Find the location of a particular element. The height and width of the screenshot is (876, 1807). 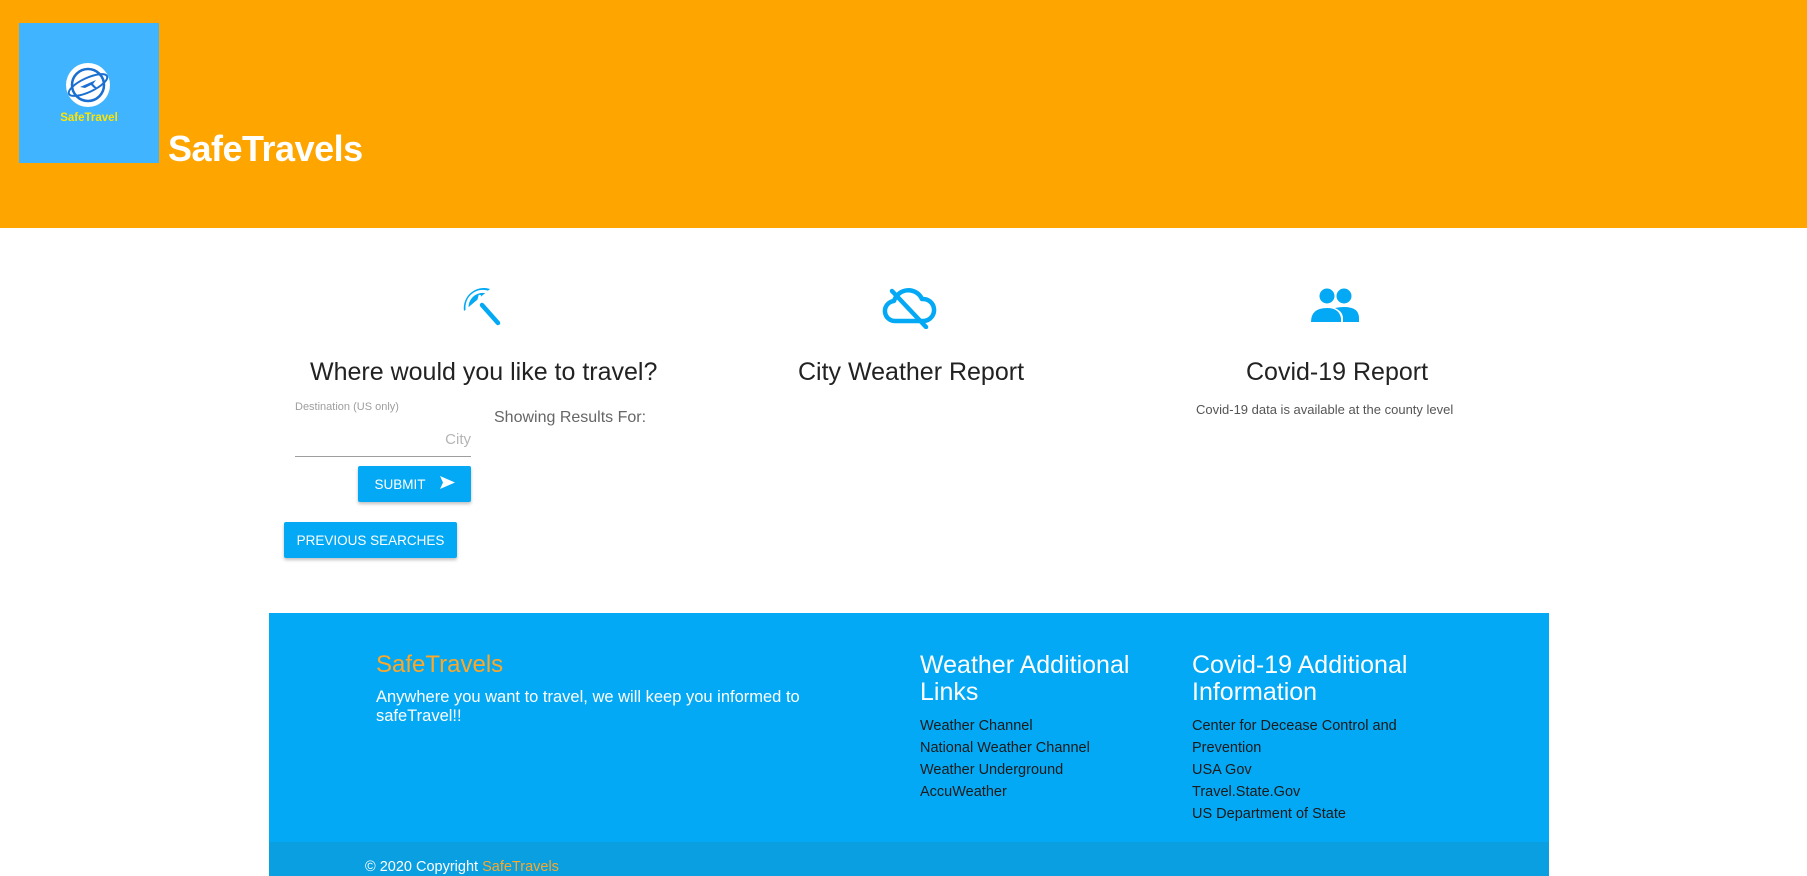

weather-link: National Weather Channel is located at coordinates (1040, 748).